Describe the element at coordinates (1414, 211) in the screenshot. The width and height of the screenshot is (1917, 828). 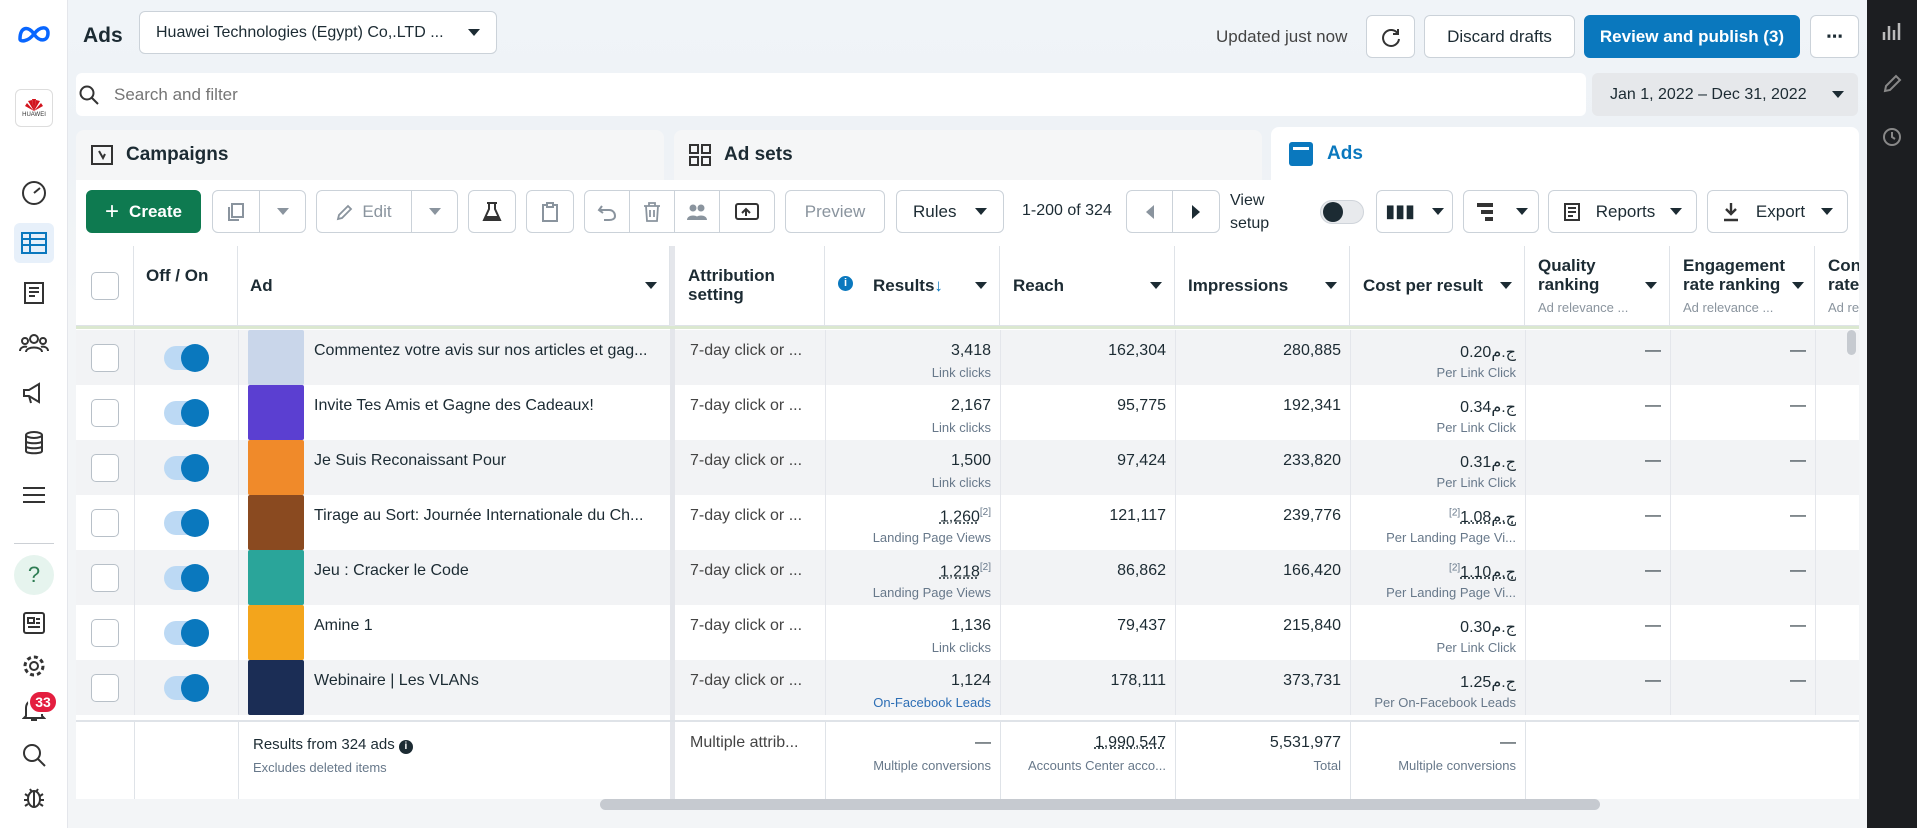
I see `columns-button: ▮▮▮` at that location.